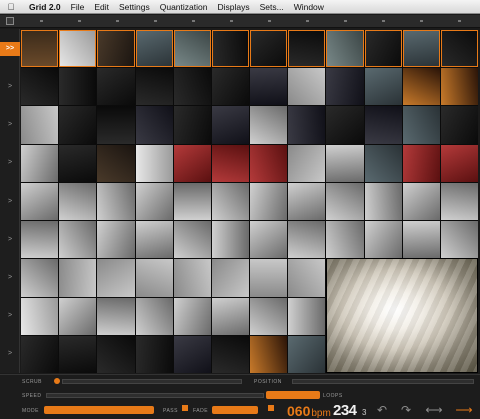 This screenshot has width=480, height=419. I want to click on fade-selector, so click(235, 410).